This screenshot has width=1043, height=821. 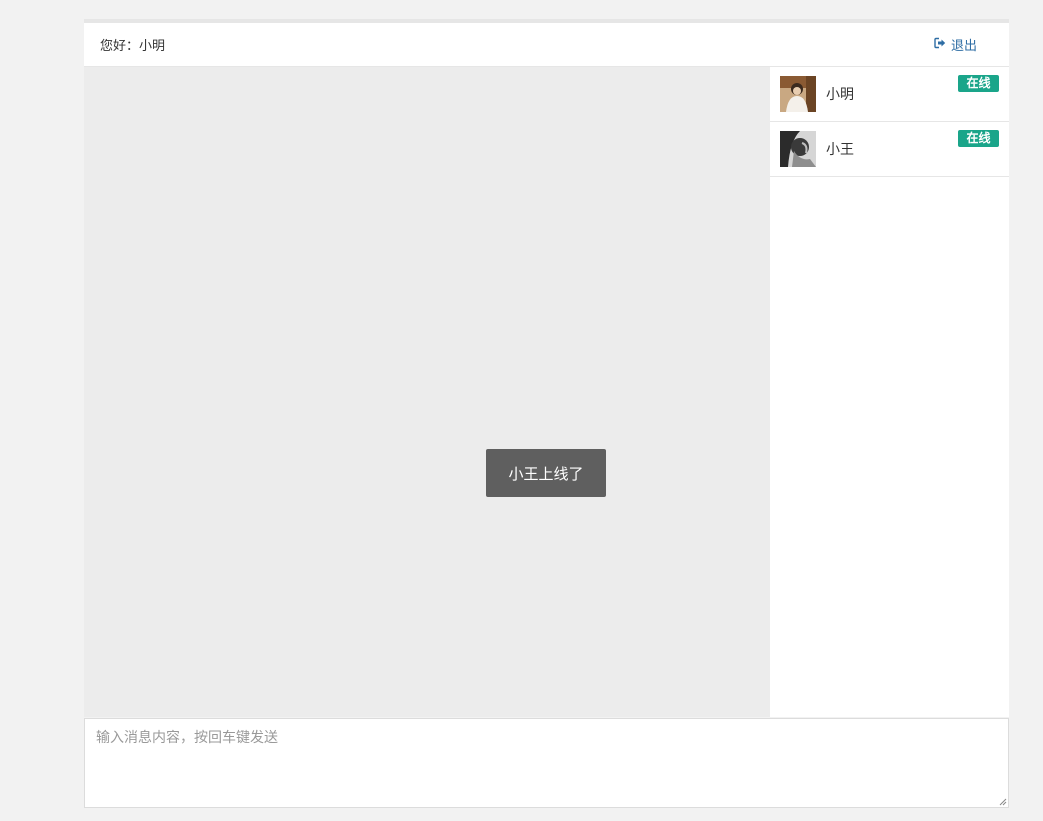 I want to click on logout-label: 退出, so click(x=963, y=46).